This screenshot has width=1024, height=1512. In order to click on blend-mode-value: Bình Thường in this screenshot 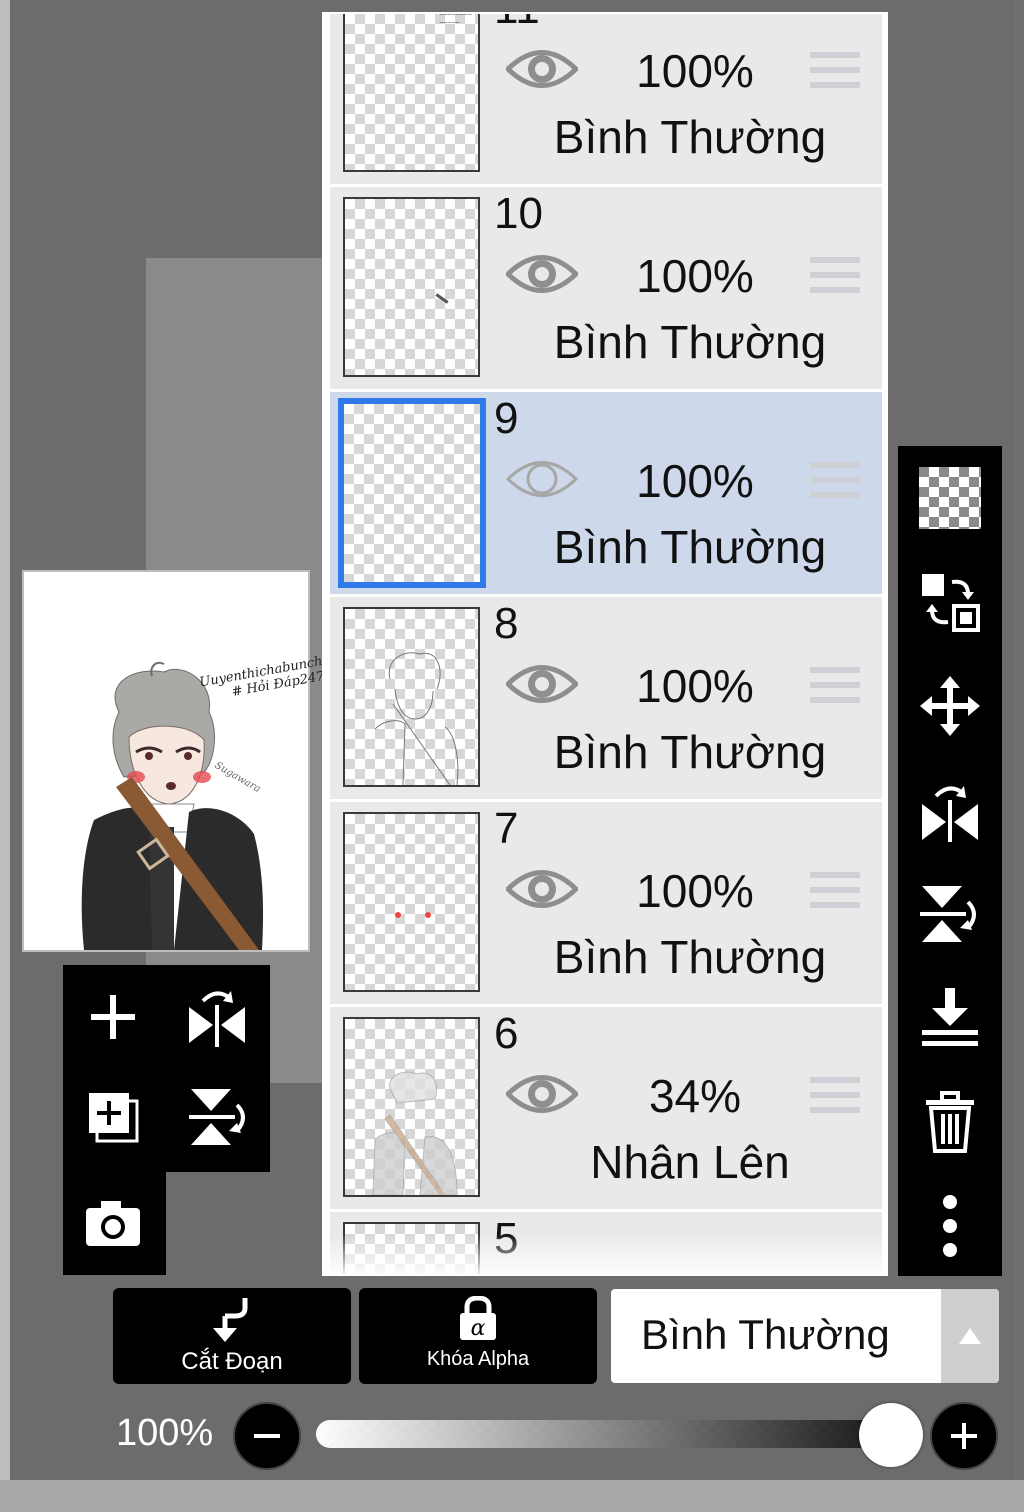, I will do `click(765, 1334)`.